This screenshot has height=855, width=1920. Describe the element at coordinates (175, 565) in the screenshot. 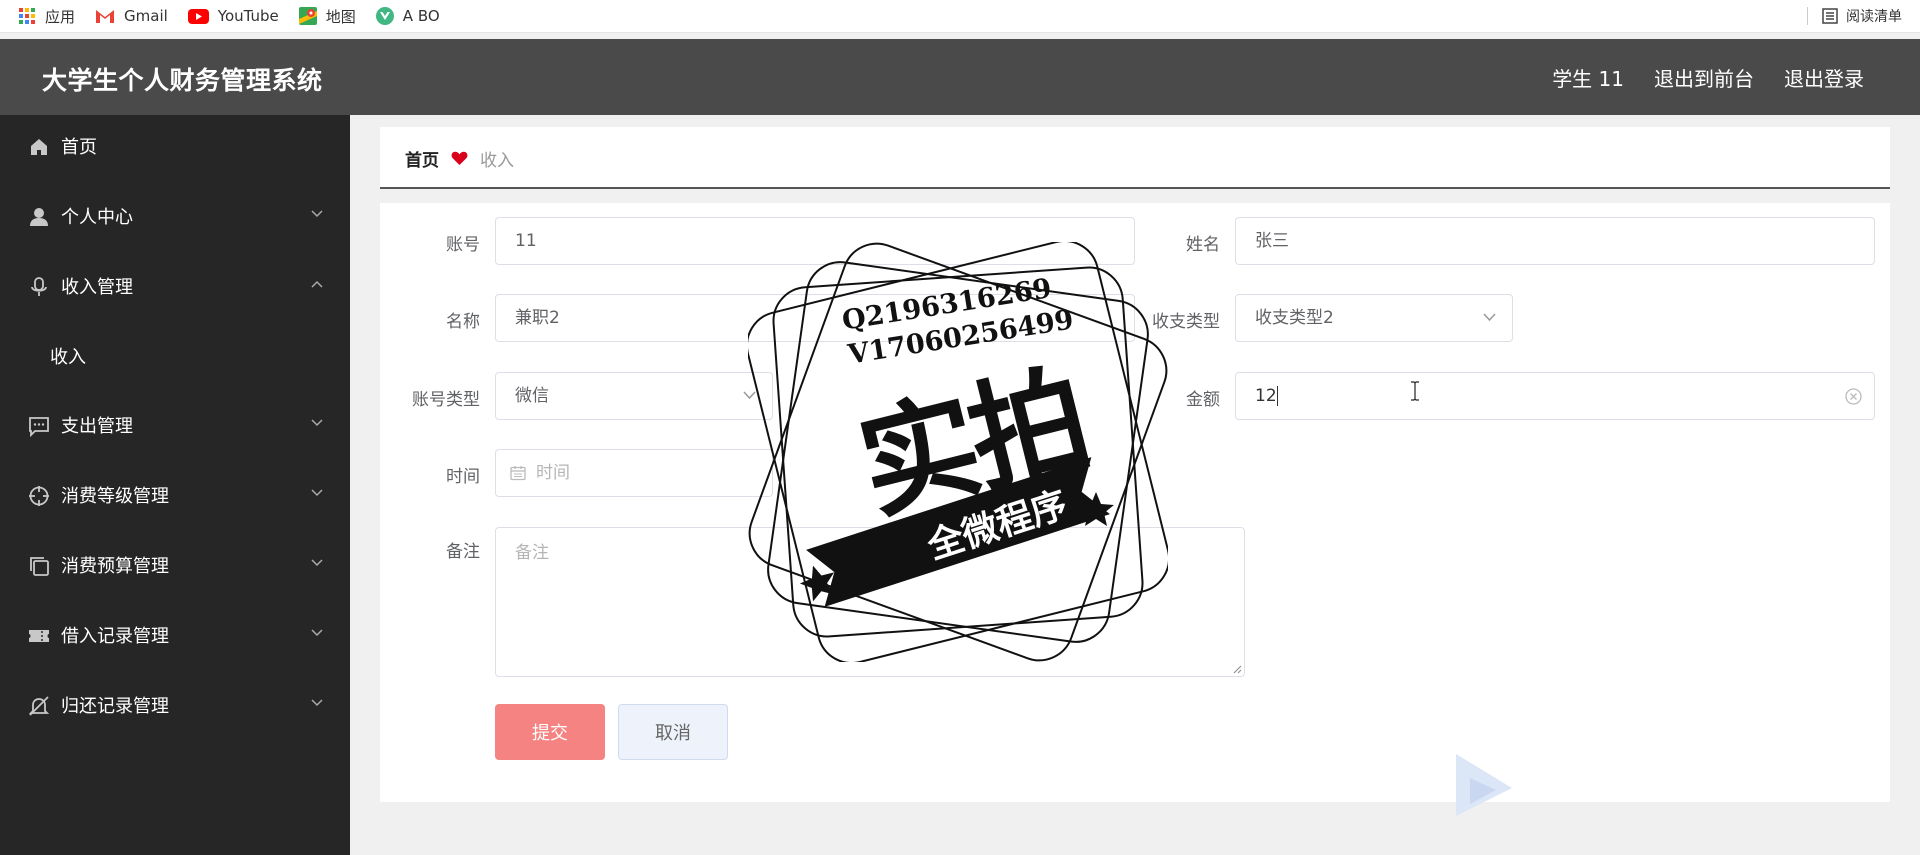

I see `sidebar-item-budget-management: 消费预算管理` at that location.